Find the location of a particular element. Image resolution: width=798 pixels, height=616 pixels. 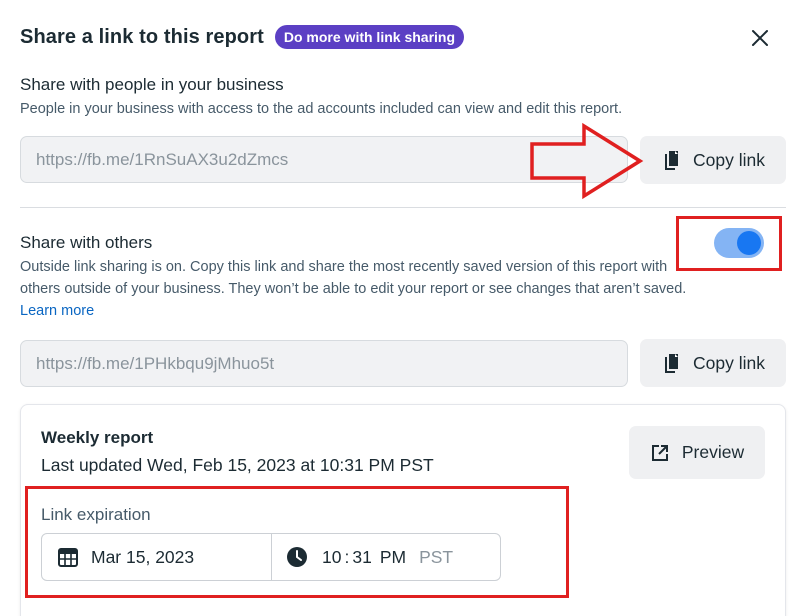

others-link-text: https://fb.me/1PHkbqu9jMhuo5t is located at coordinates (155, 363).